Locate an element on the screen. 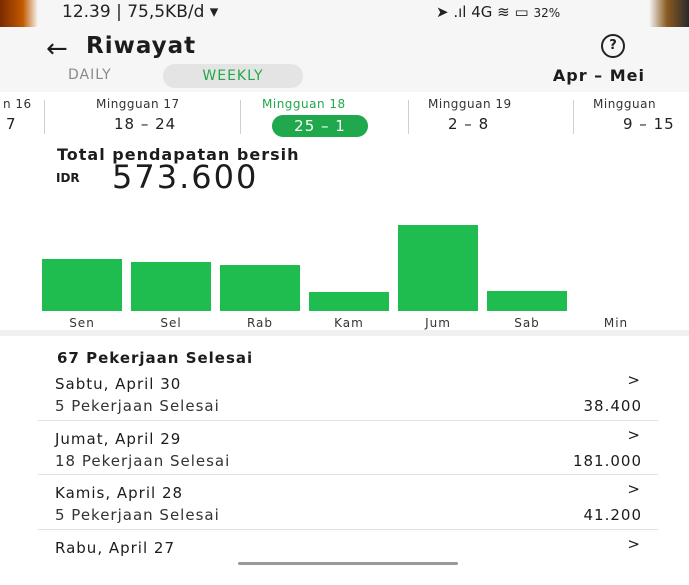  week-item-16: n 16 7 is located at coordinates (19, 118).